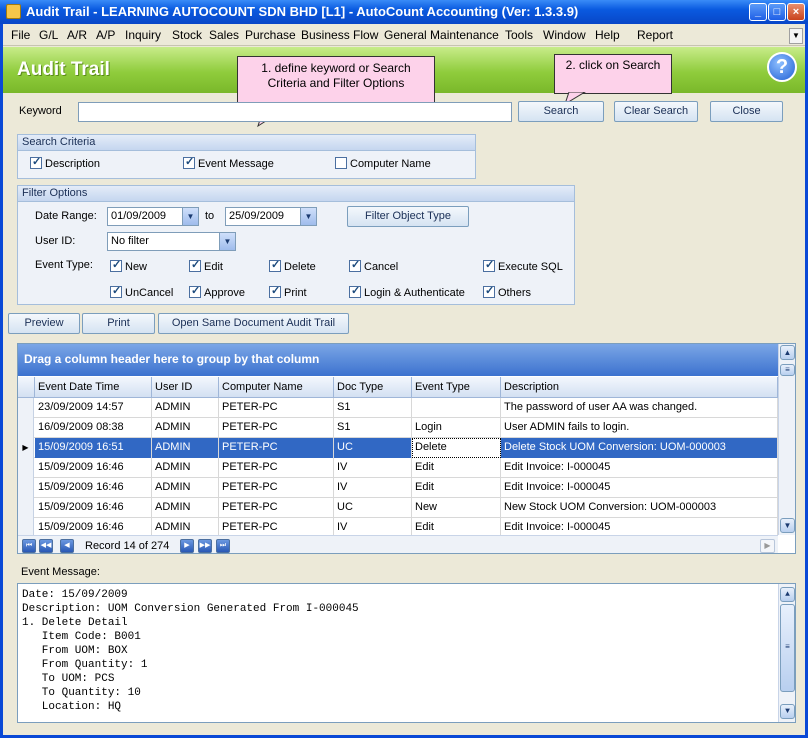 The height and width of the screenshot is (738, 808). Describe the element at coordinates (656, 111) in the screenshot. I see `clear-search-button: Clear Search` at that location.